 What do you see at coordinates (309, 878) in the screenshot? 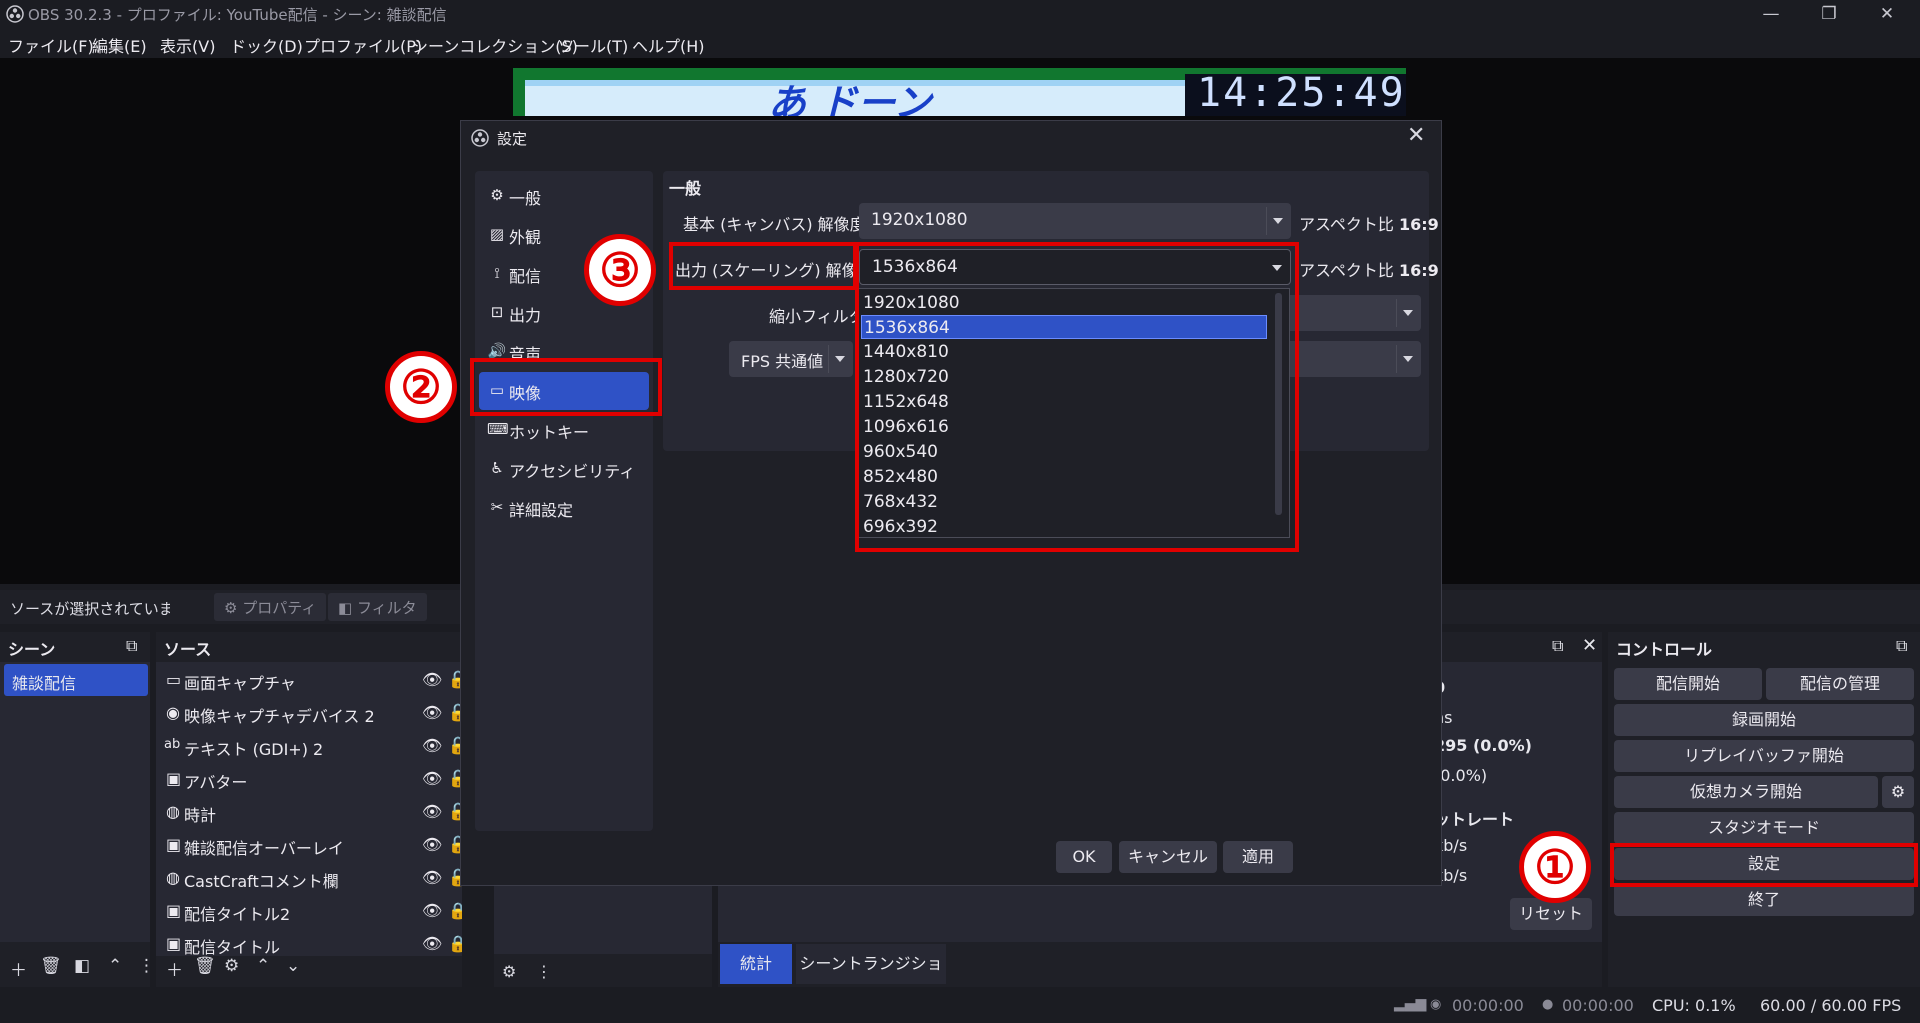
I see `source-row: ◍ CastCraftコメント欄 👁 🔓` at bounding box center [309, 878].